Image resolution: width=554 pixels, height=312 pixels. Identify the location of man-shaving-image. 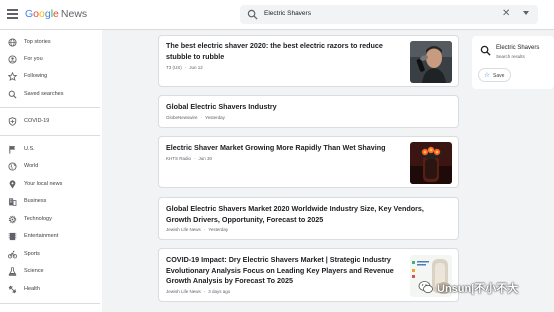
(431, 62).